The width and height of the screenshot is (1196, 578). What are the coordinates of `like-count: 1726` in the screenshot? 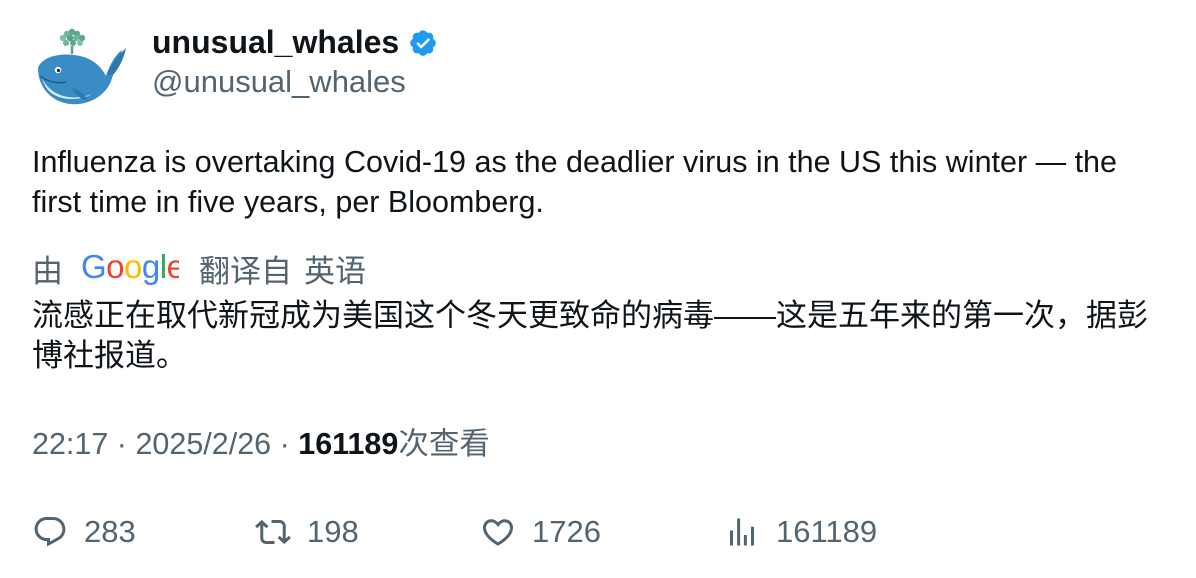 It's located at (566, 531).